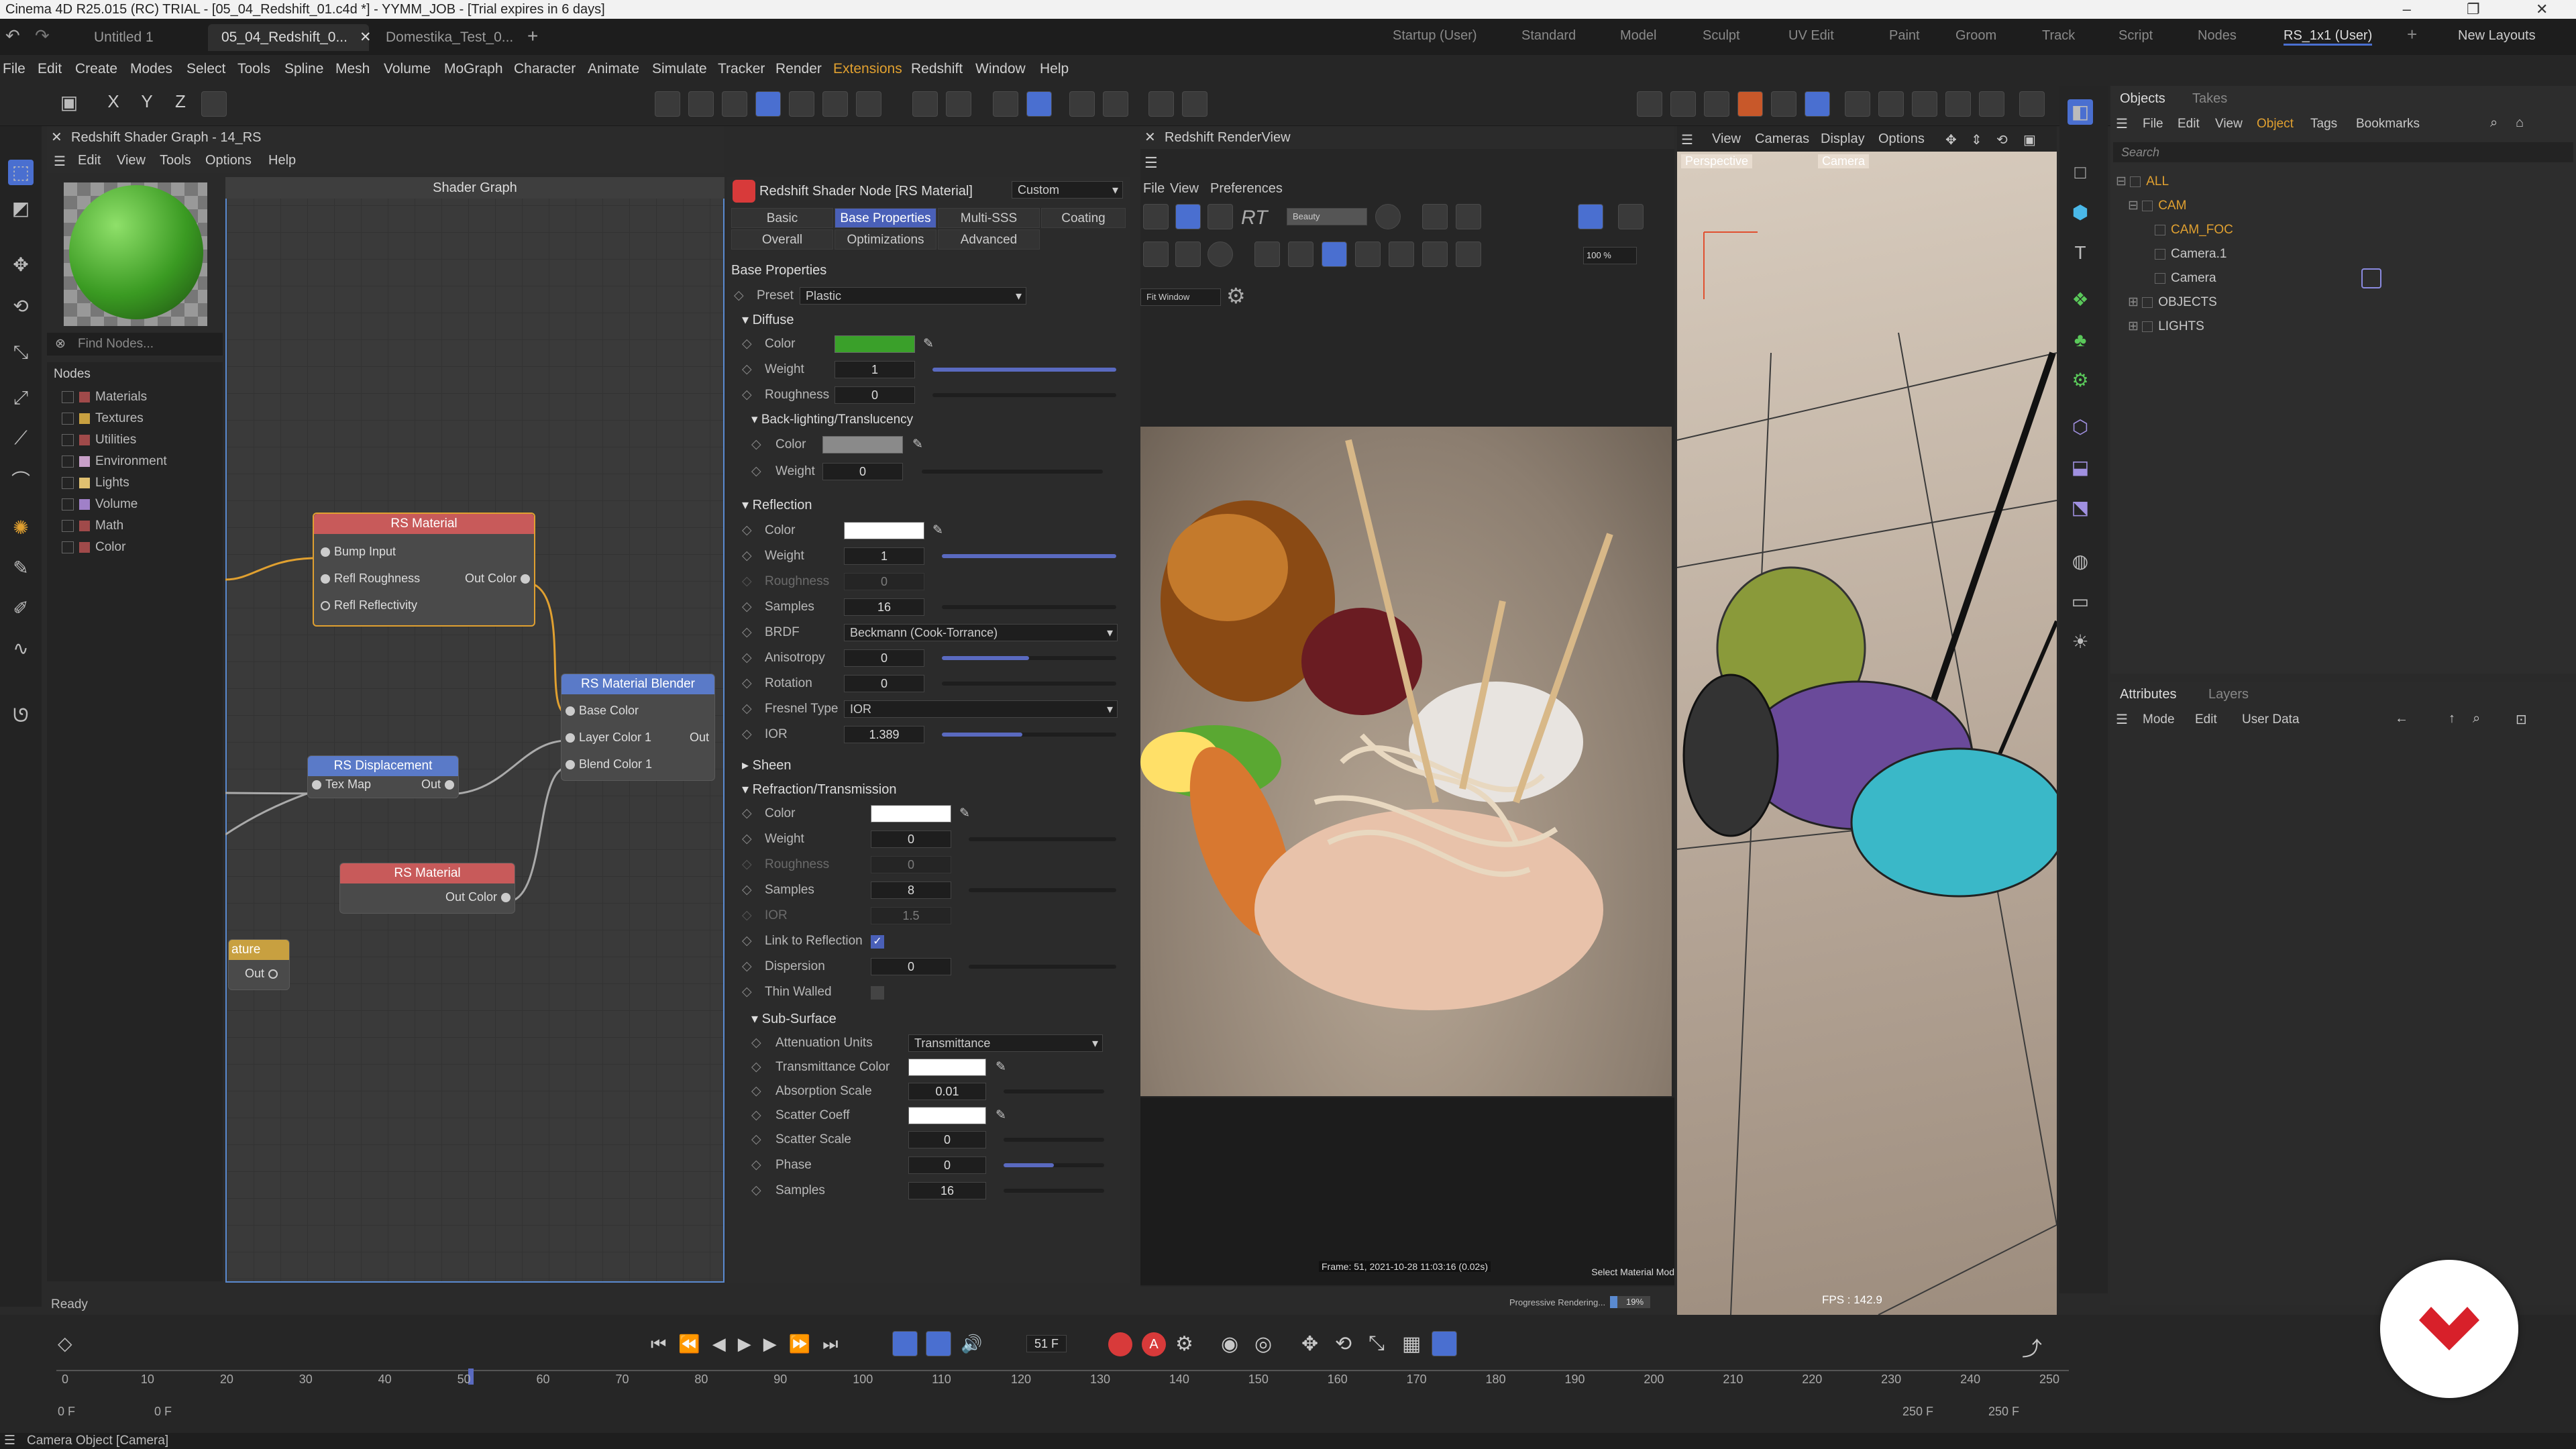 The width and height of the screenshot is (2576, 1449). What do you see at coordinates (1891, 104) in the screenshot?
I see `material-icon` at bounding box center [1891, 104].